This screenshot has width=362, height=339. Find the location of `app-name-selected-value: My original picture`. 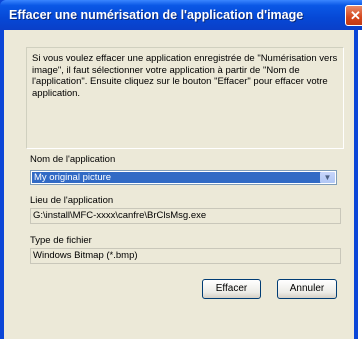

app-name-selected-value: My original picture is located at coordinates (176, 177).